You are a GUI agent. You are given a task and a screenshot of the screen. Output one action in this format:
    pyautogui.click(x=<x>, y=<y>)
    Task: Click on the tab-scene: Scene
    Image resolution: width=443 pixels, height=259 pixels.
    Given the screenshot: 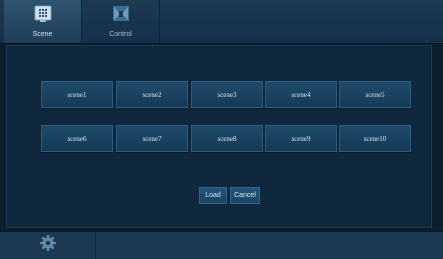 What is the action you would take?
    pyautogui.click(x=43, y=21)
    